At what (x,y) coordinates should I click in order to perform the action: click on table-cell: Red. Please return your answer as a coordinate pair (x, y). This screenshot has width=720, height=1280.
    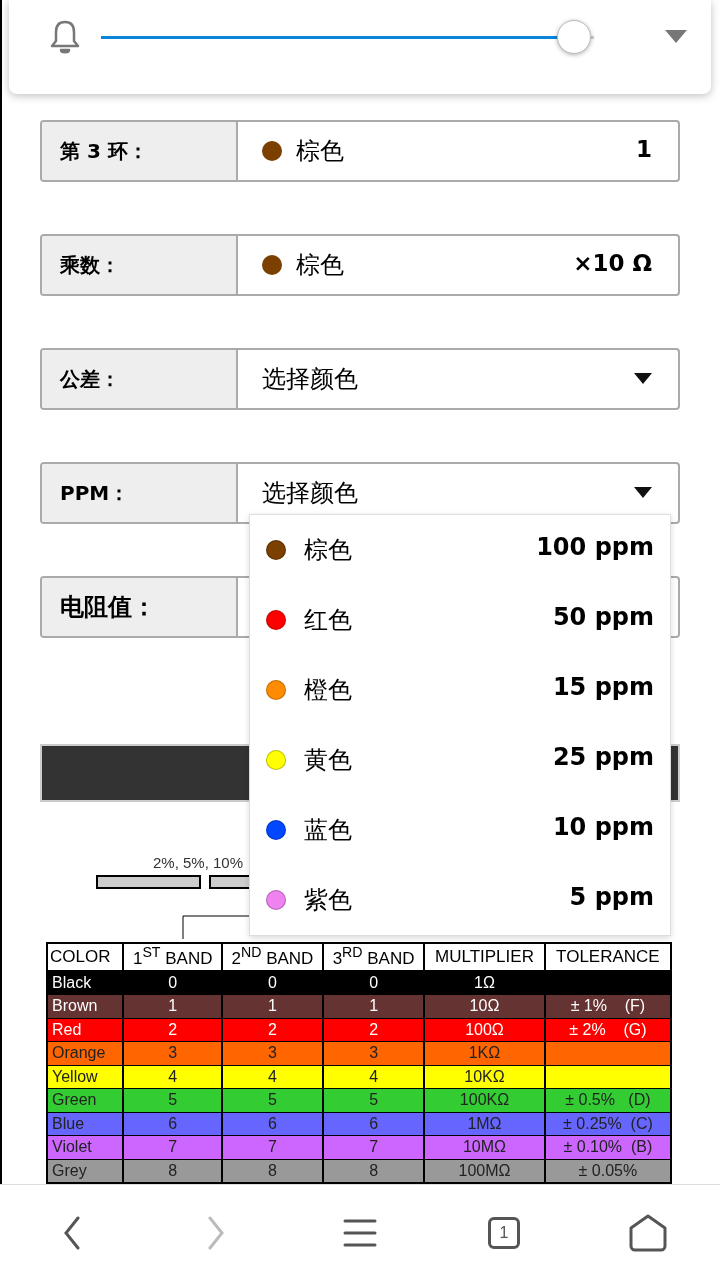
    Looking at the image, I should click on (85, 1030).